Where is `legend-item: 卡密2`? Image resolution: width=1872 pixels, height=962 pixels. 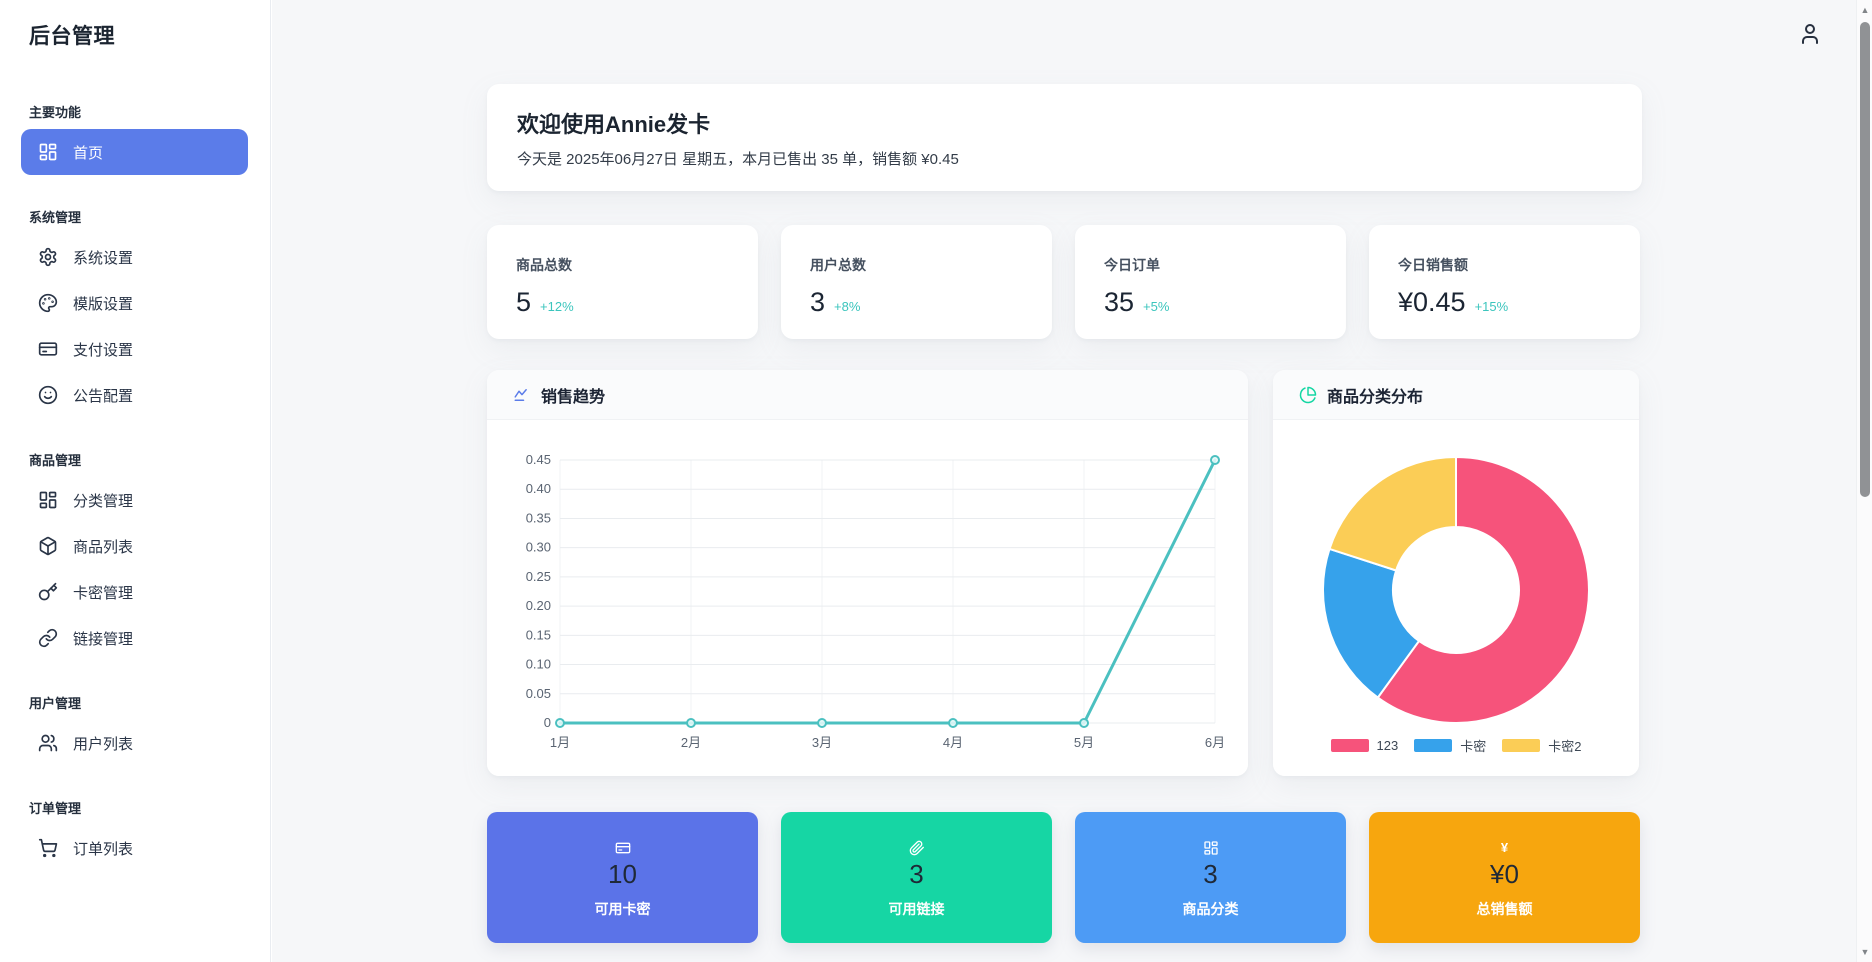 legend-item: 卡密2 is located at coordinates (1541, 745).